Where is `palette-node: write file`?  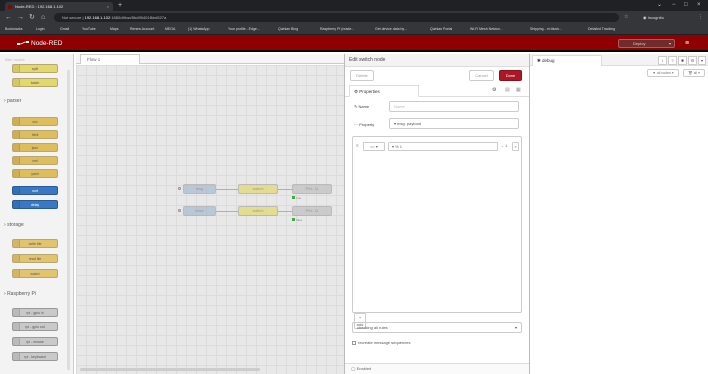 palette-node: write file is located at coordinates (35, 243).